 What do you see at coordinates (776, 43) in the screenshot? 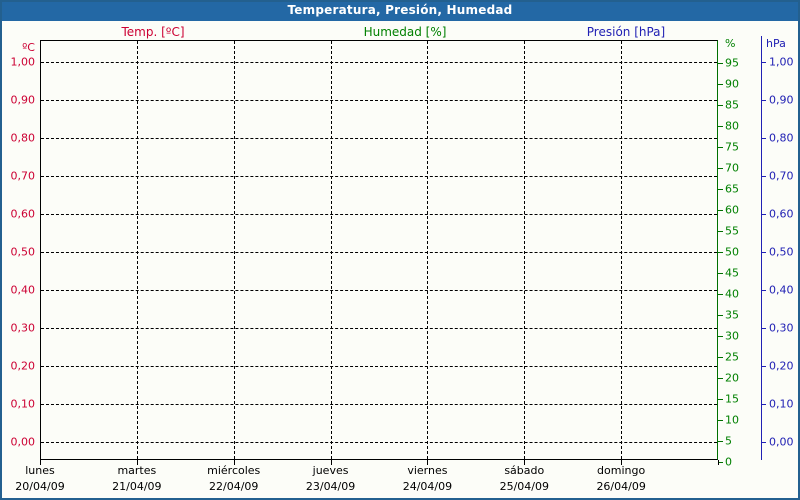
I see `pressure-axis-unit-label: hPa` at bounding box center [776, 43].